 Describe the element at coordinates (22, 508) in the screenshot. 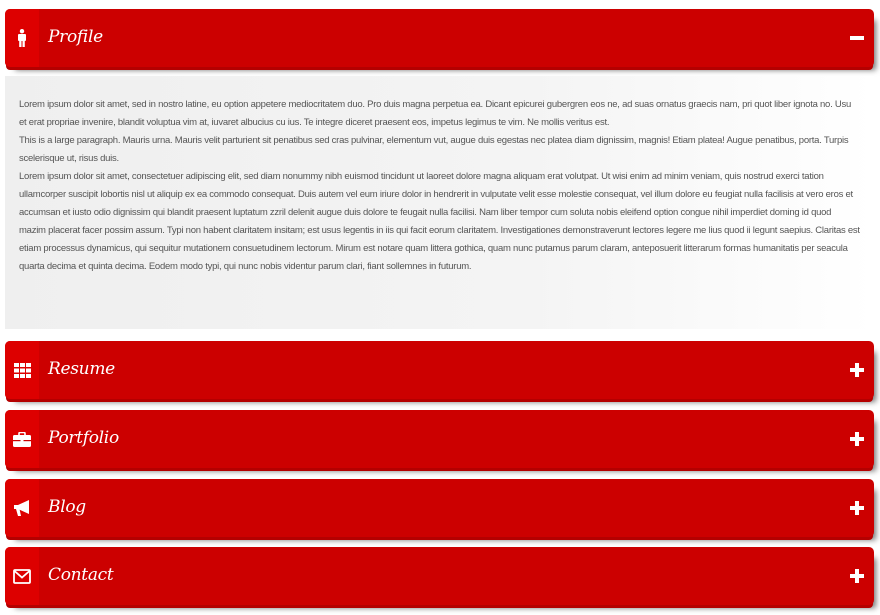

I see `megaphone-icon` at that location.